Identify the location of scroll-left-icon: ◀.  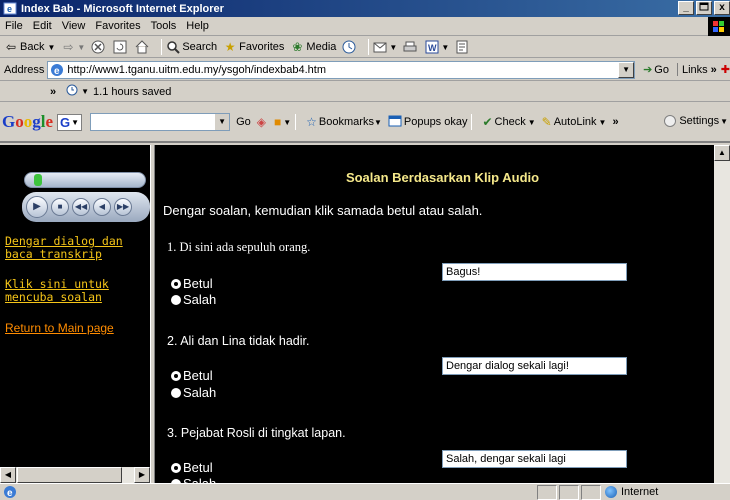
(8, 475).